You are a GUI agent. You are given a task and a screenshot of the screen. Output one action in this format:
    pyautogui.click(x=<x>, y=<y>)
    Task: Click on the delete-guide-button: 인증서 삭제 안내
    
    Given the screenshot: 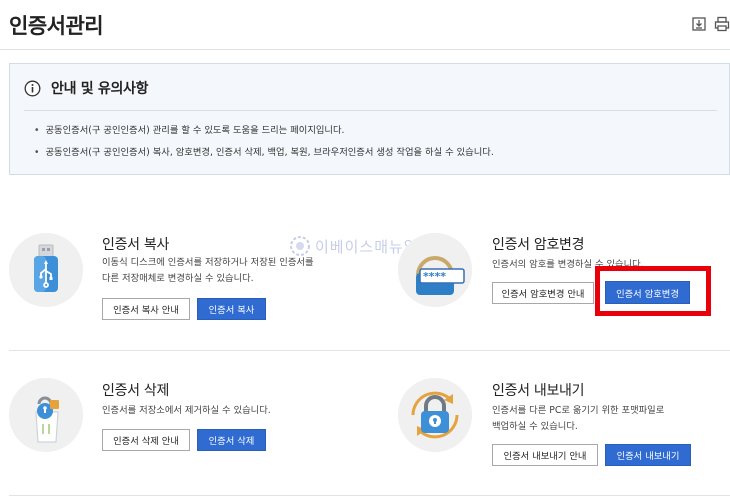 What is the action you would take?
    pyautogui.click(x=146, y=440)
    